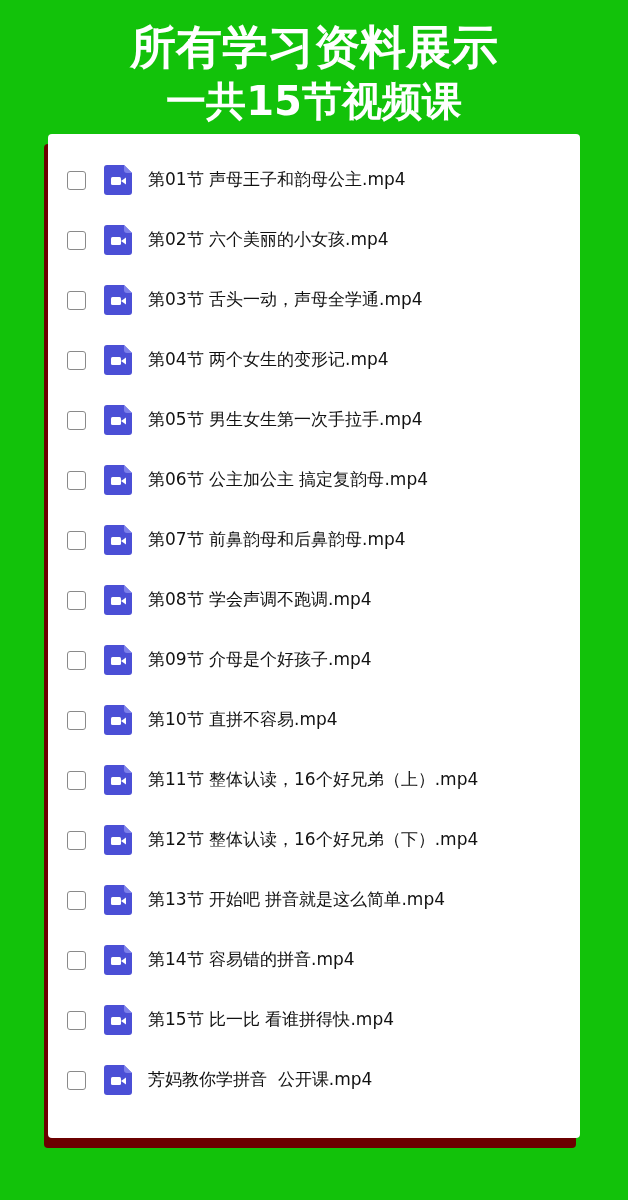  I want to click on file-name: 第09节 介母是个好孩子.mp4, so click(260, 660).